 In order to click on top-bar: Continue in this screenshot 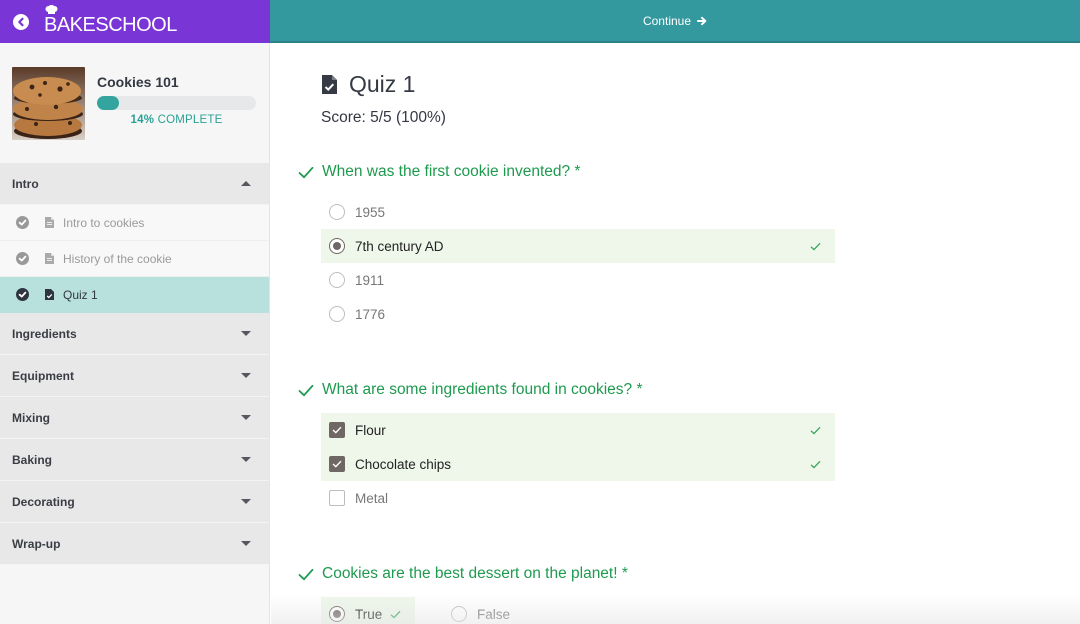, I will do `click(675, 21)`.